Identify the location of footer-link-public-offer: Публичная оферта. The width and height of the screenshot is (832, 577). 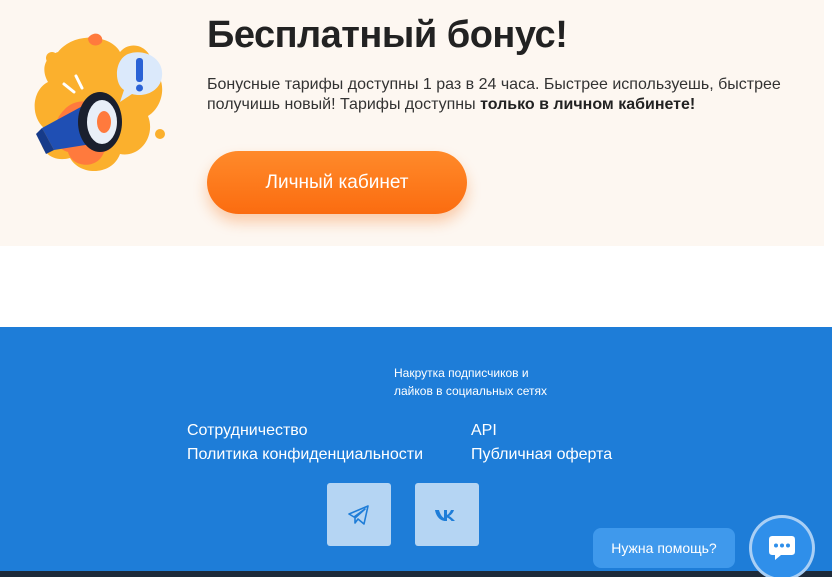
(541, 455).